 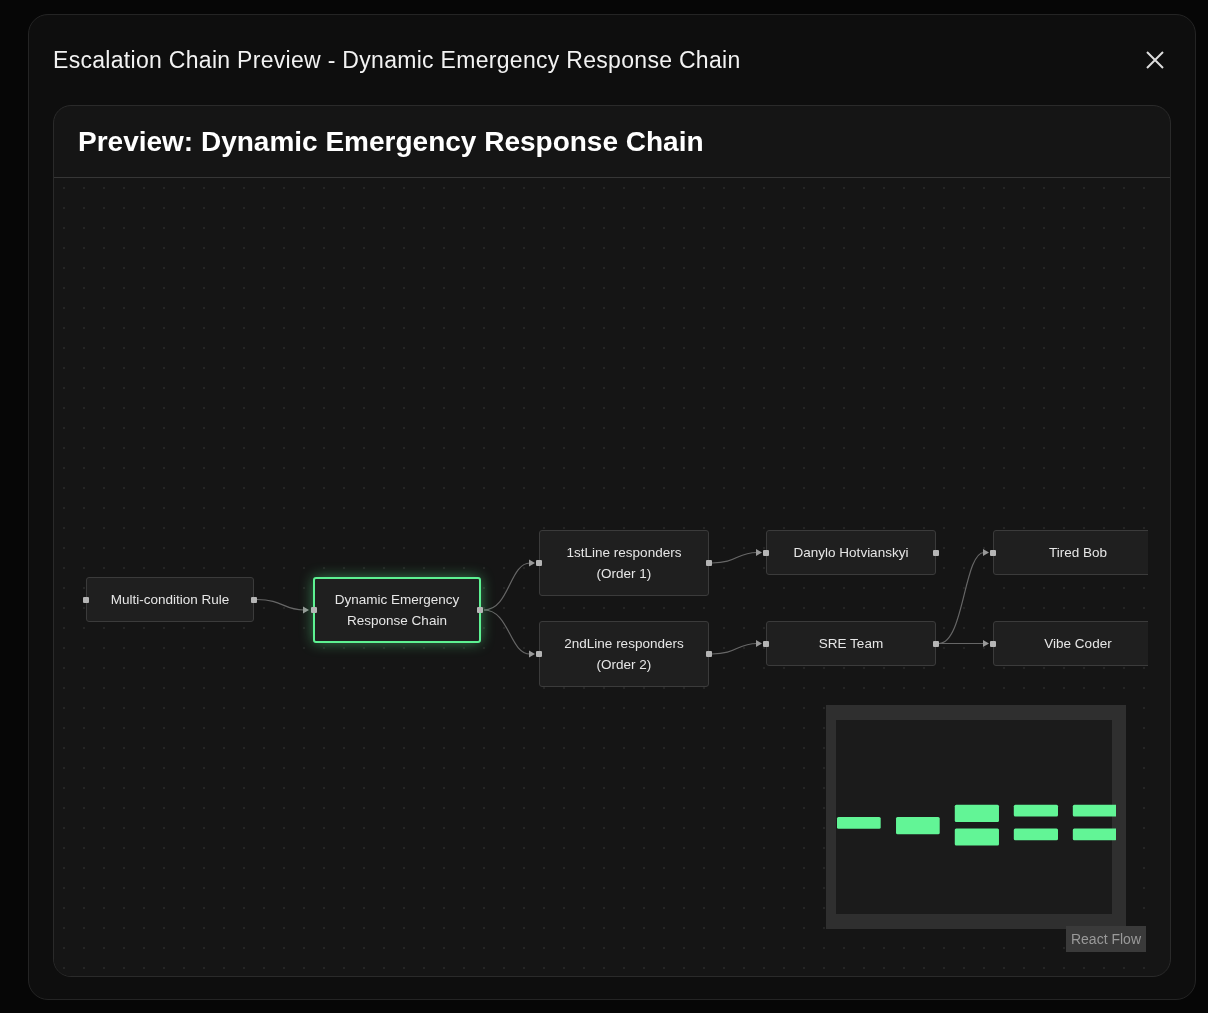 I want to click on flow-node: SRE Team, so click(x=851, y=643).